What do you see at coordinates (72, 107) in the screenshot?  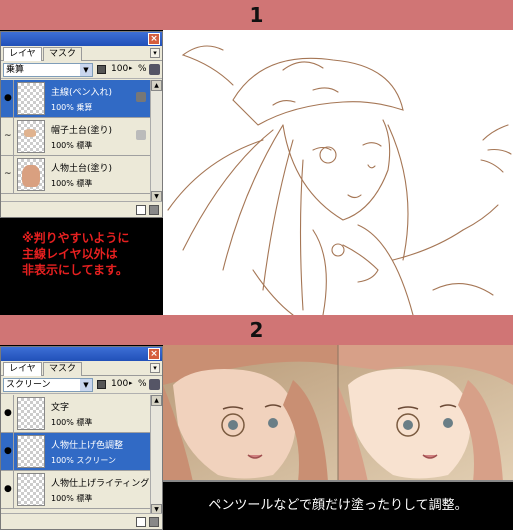 I see `layer-mode: 100% 乗算` at bounding box center [72, 107].